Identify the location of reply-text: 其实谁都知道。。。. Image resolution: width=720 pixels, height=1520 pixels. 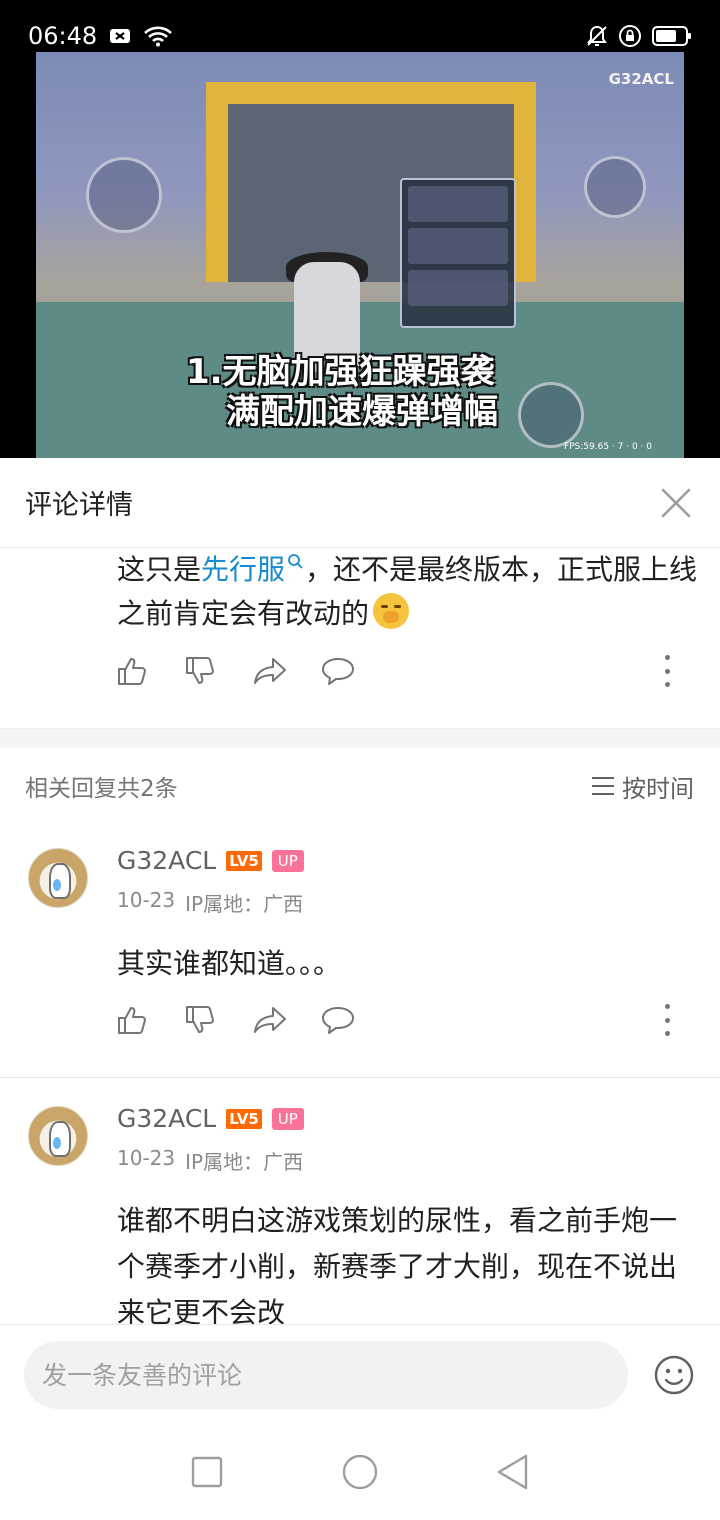
(229, 963).